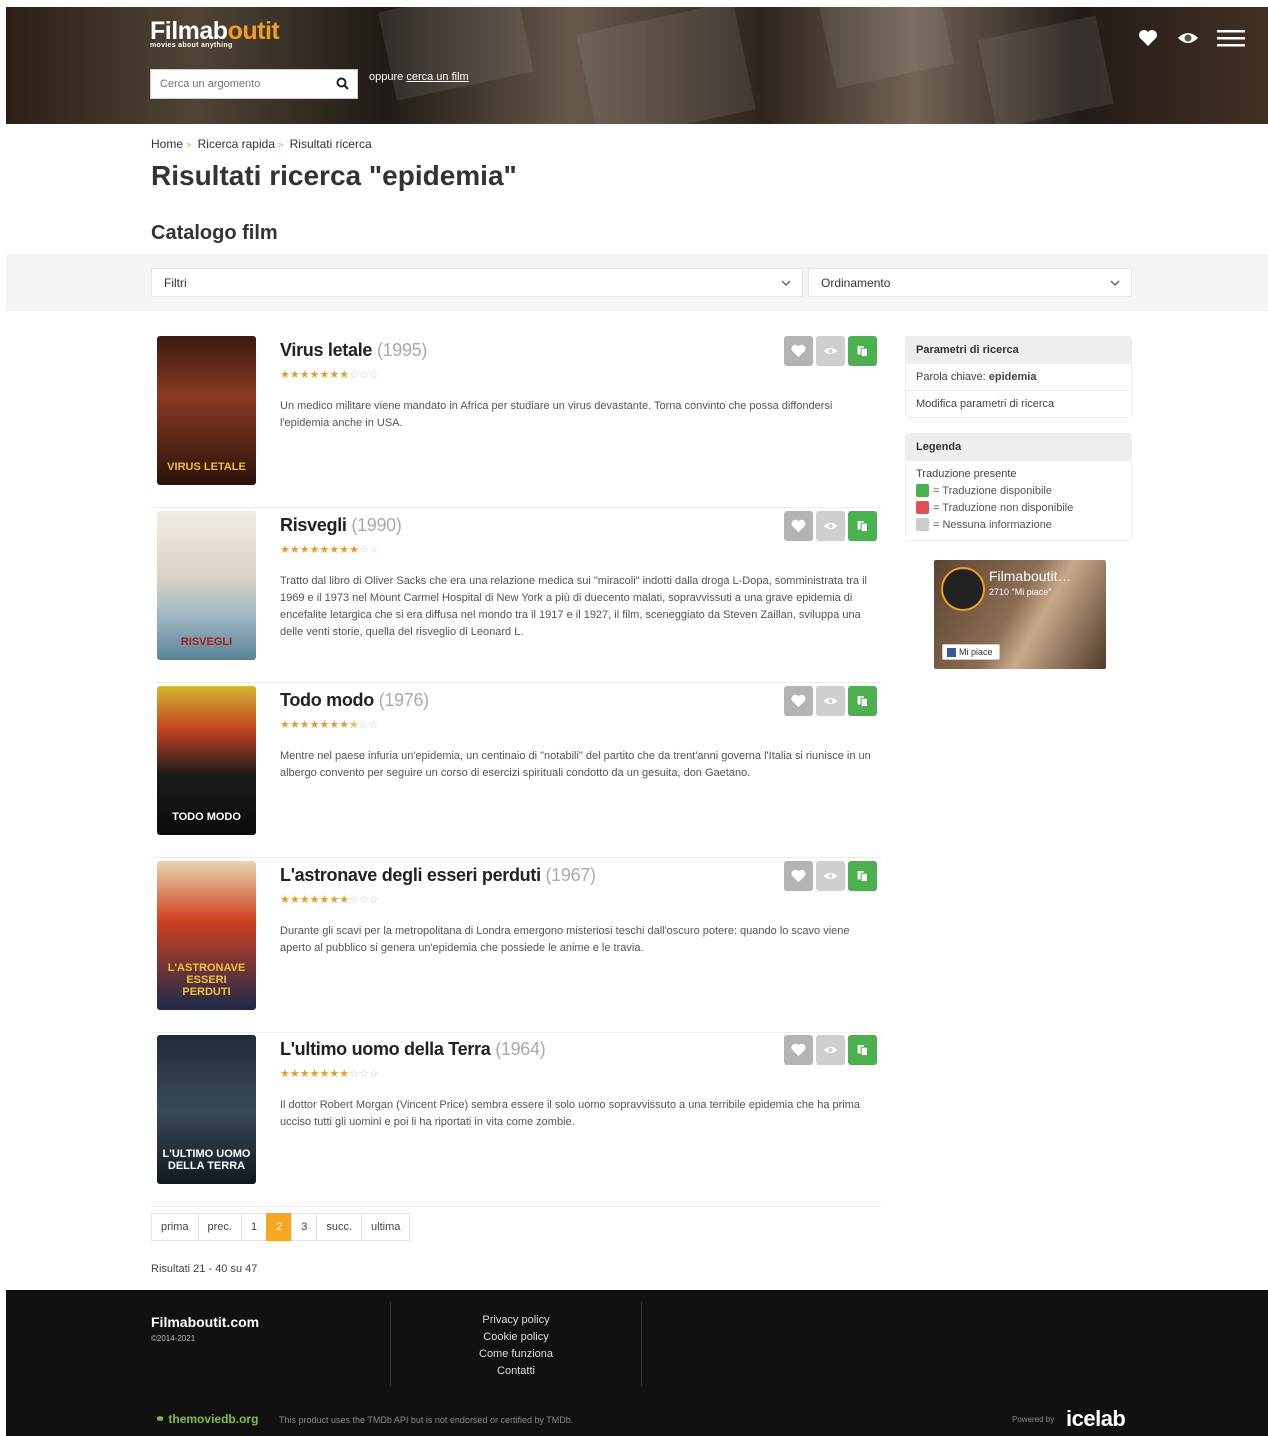  I want to click on facebook-icon, so click(951, 653).